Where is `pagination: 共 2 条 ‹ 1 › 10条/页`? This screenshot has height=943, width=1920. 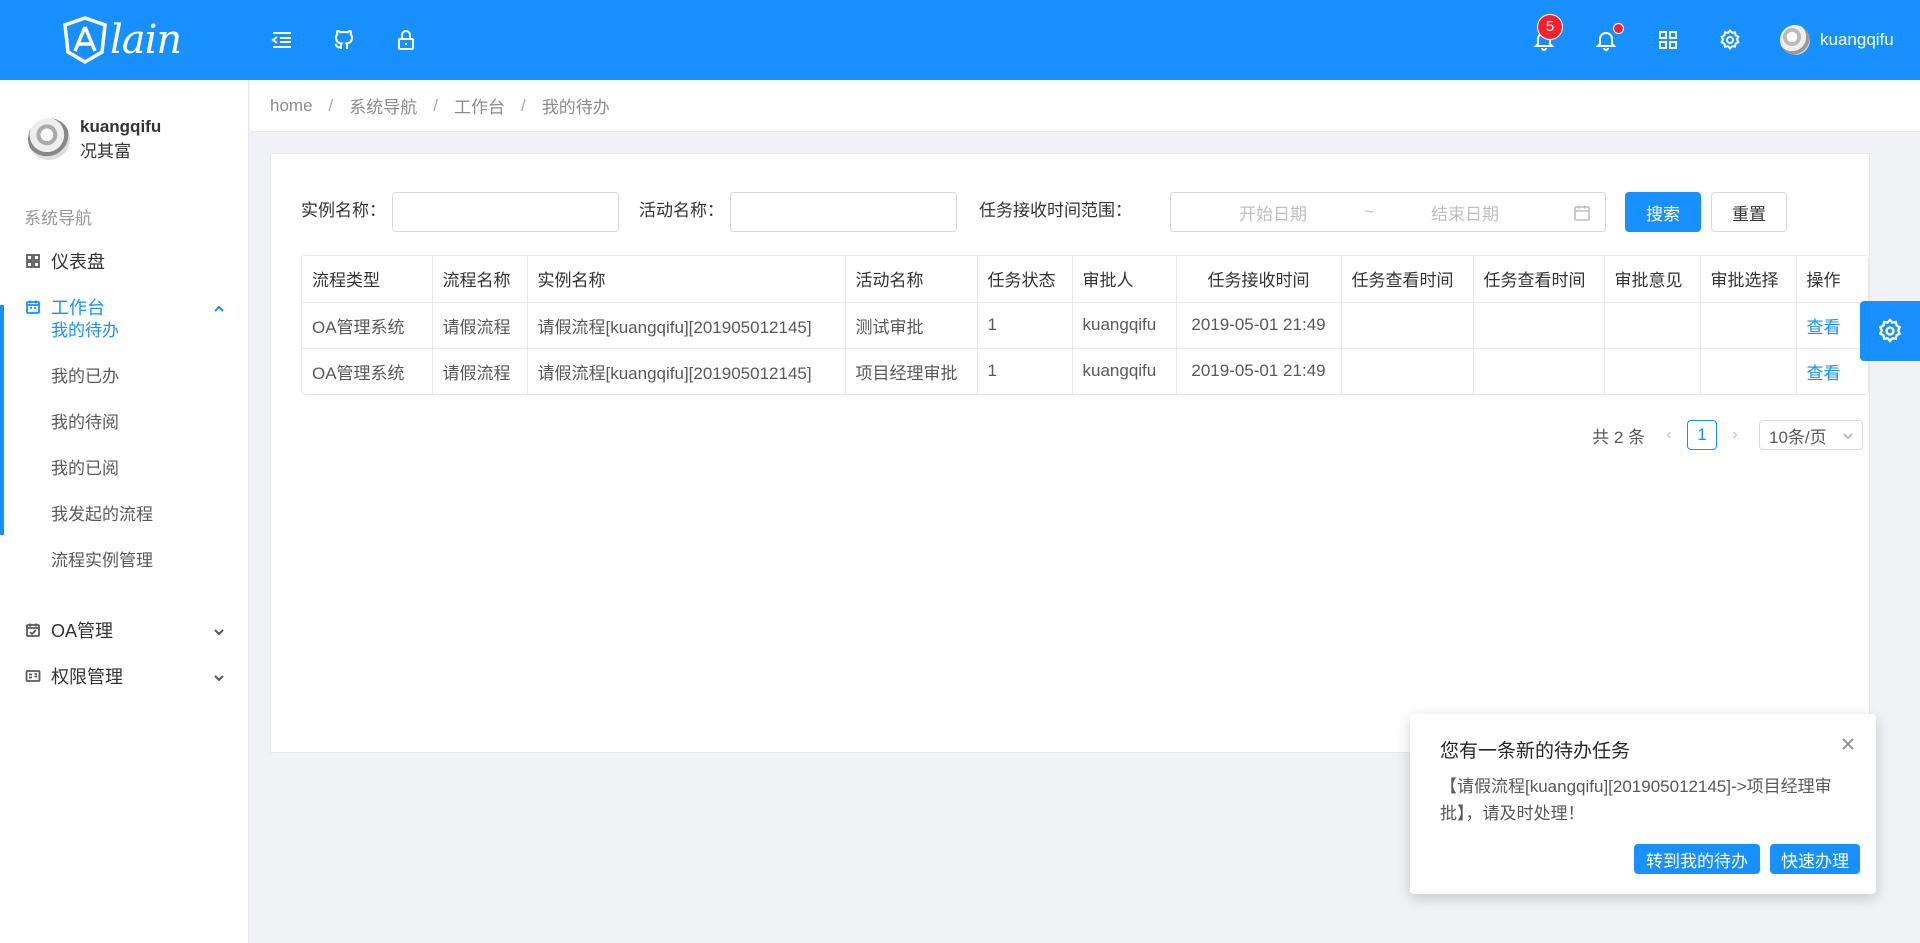 pagination: 共 2 条 ‹ 1 › 10条/页 is located at coordinates (1727, 435).